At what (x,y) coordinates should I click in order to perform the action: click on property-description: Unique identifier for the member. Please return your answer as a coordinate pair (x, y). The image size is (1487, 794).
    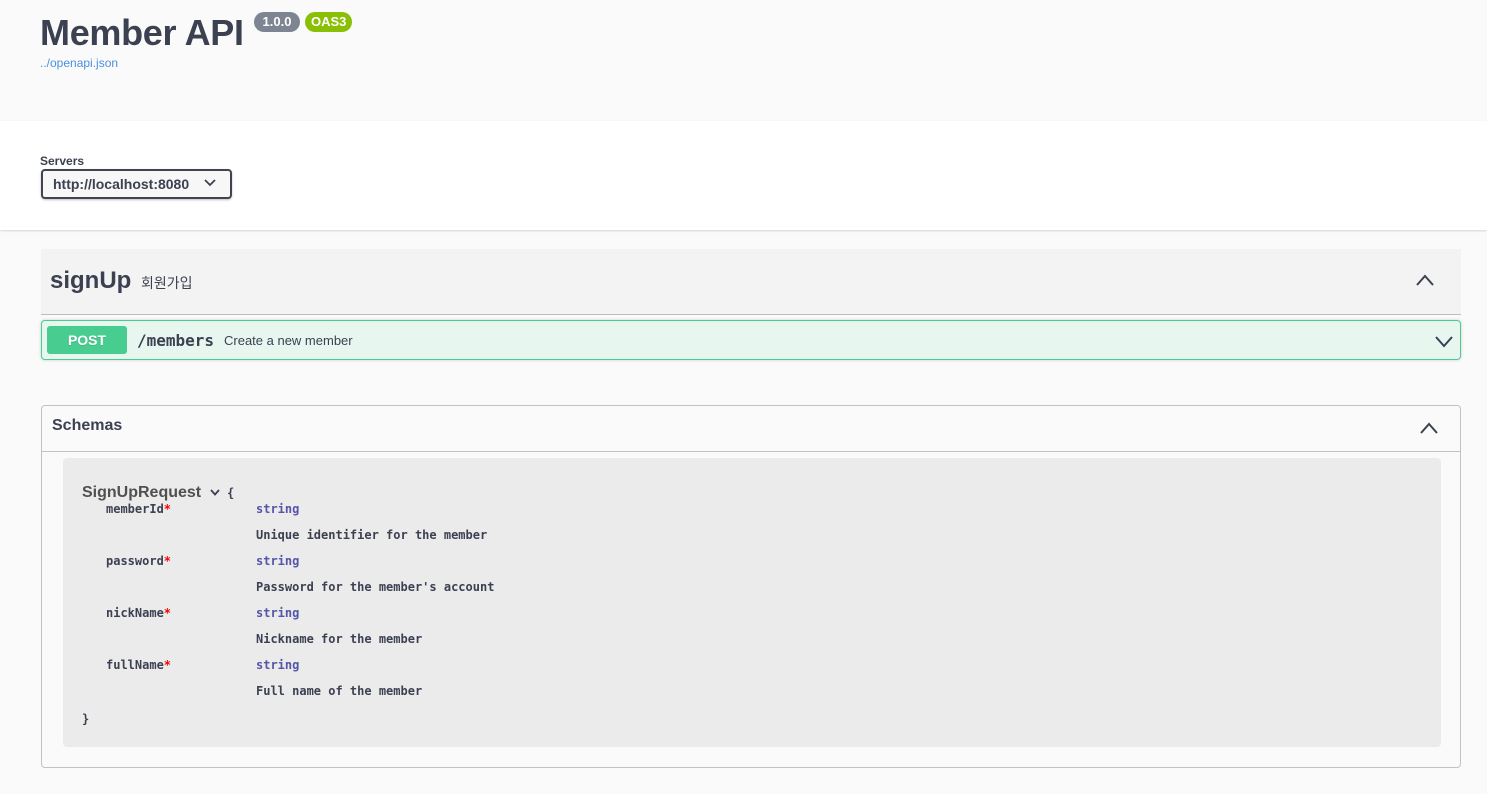
    Looking at the image, I should click on (372, 535).